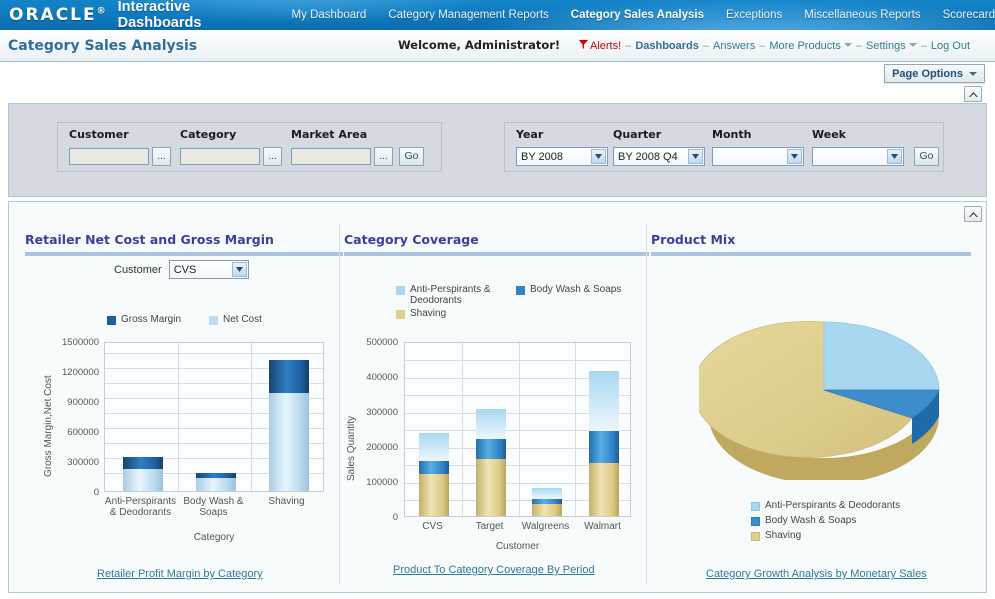 This screenshot has height=599, width=995. I want to click on prompt-label-month: Month, so click(732, 134).